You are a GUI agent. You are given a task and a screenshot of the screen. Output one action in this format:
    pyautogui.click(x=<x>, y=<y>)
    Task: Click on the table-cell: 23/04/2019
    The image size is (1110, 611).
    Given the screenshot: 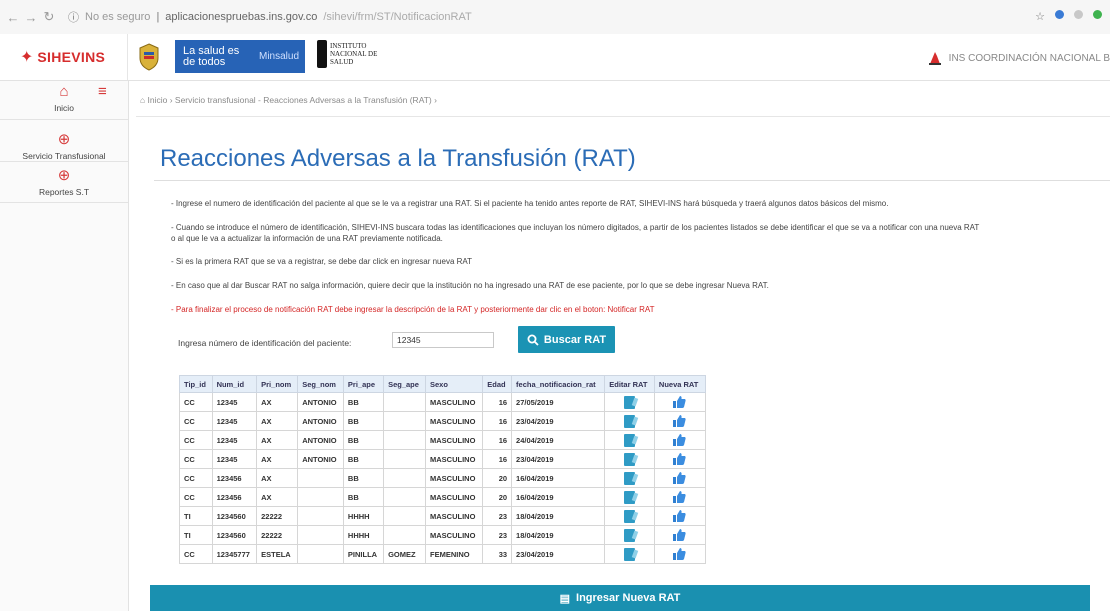 What is the action you would take?
    pyautogui.click(x=558, y=554)
    